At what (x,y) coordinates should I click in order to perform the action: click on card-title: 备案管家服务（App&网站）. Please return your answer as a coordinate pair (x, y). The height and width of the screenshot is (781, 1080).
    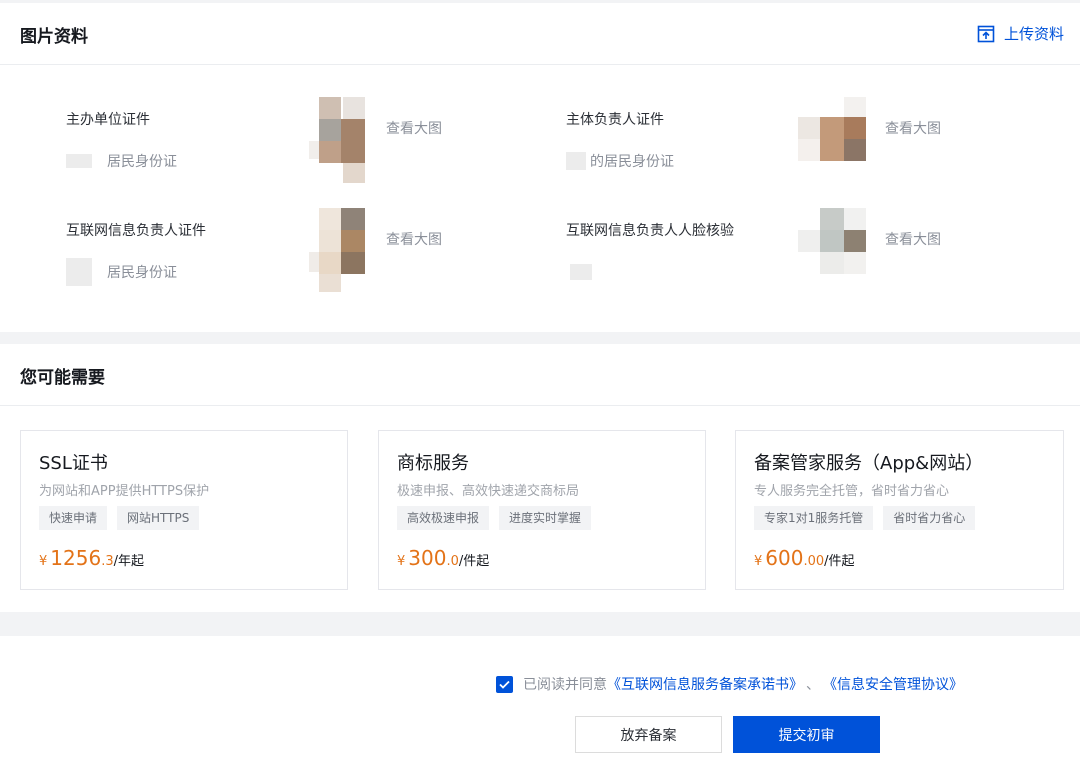
    Looking at the image, I should click on (869, 463).